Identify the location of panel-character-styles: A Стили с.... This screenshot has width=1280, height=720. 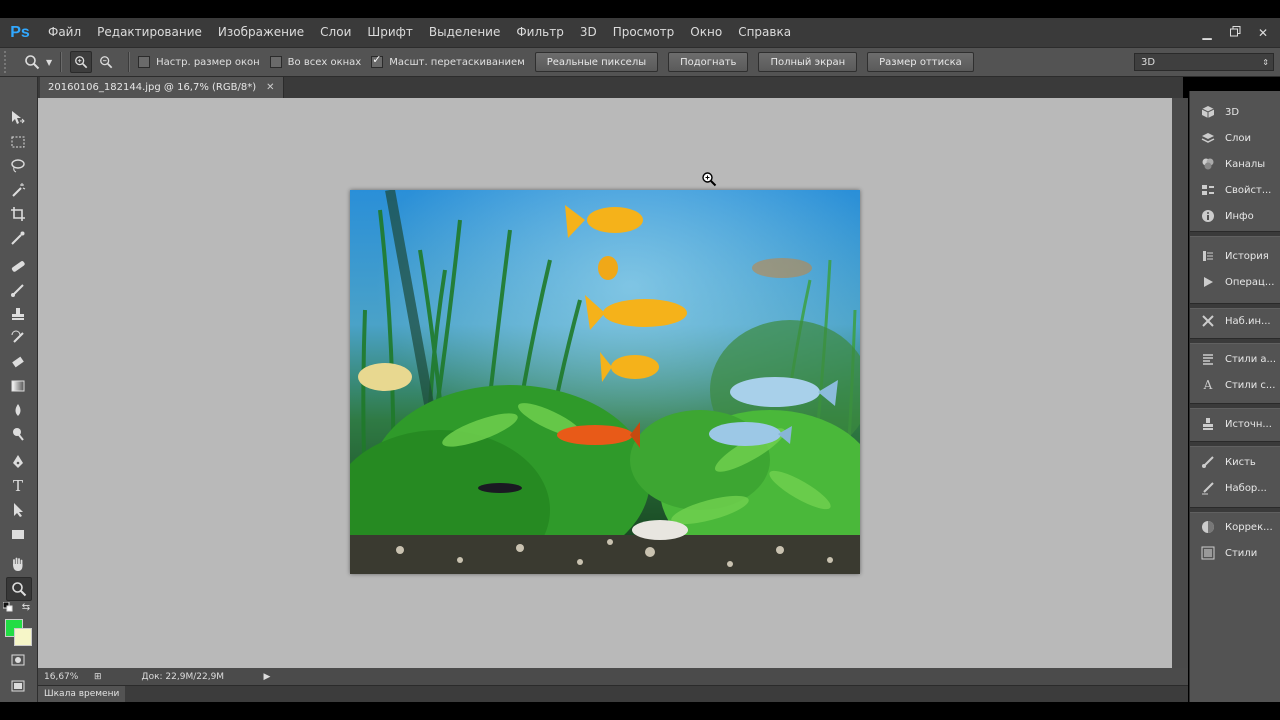
(1235, 385).